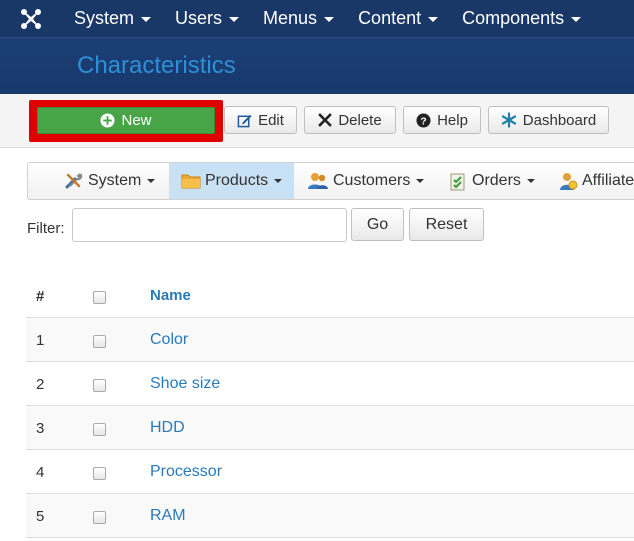 This screenshot has height=541, width=634. Describe the element at coordinates (185, 384) in the screenshot. I see `row-name-link: Shoe size` at that location.